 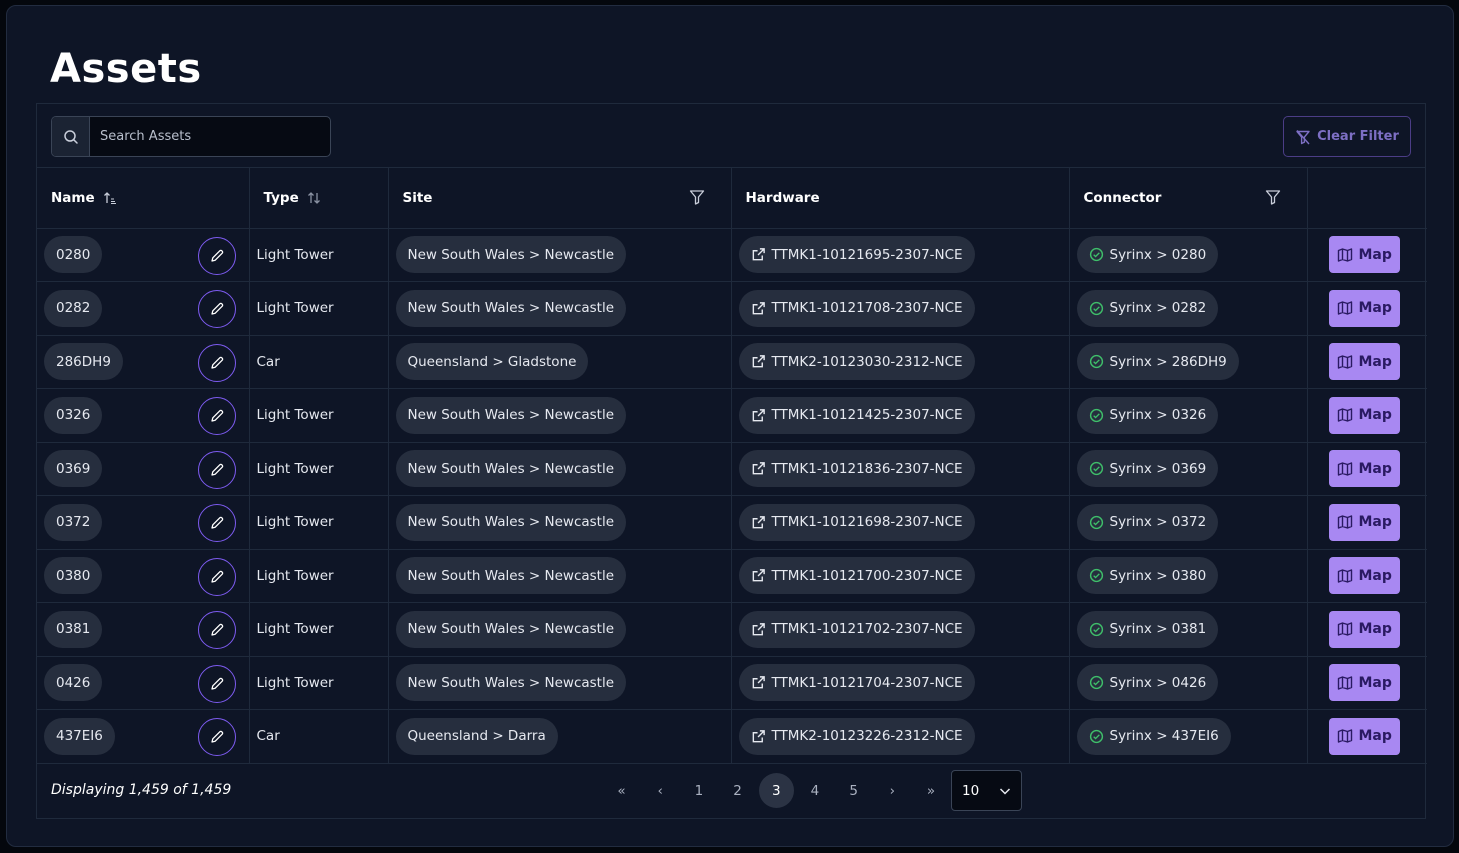 What do you see at coordinates (492, 362) in the screenshot?
I see `site-pill: Queensland > Gladstone` at bounding box center [492, 362].